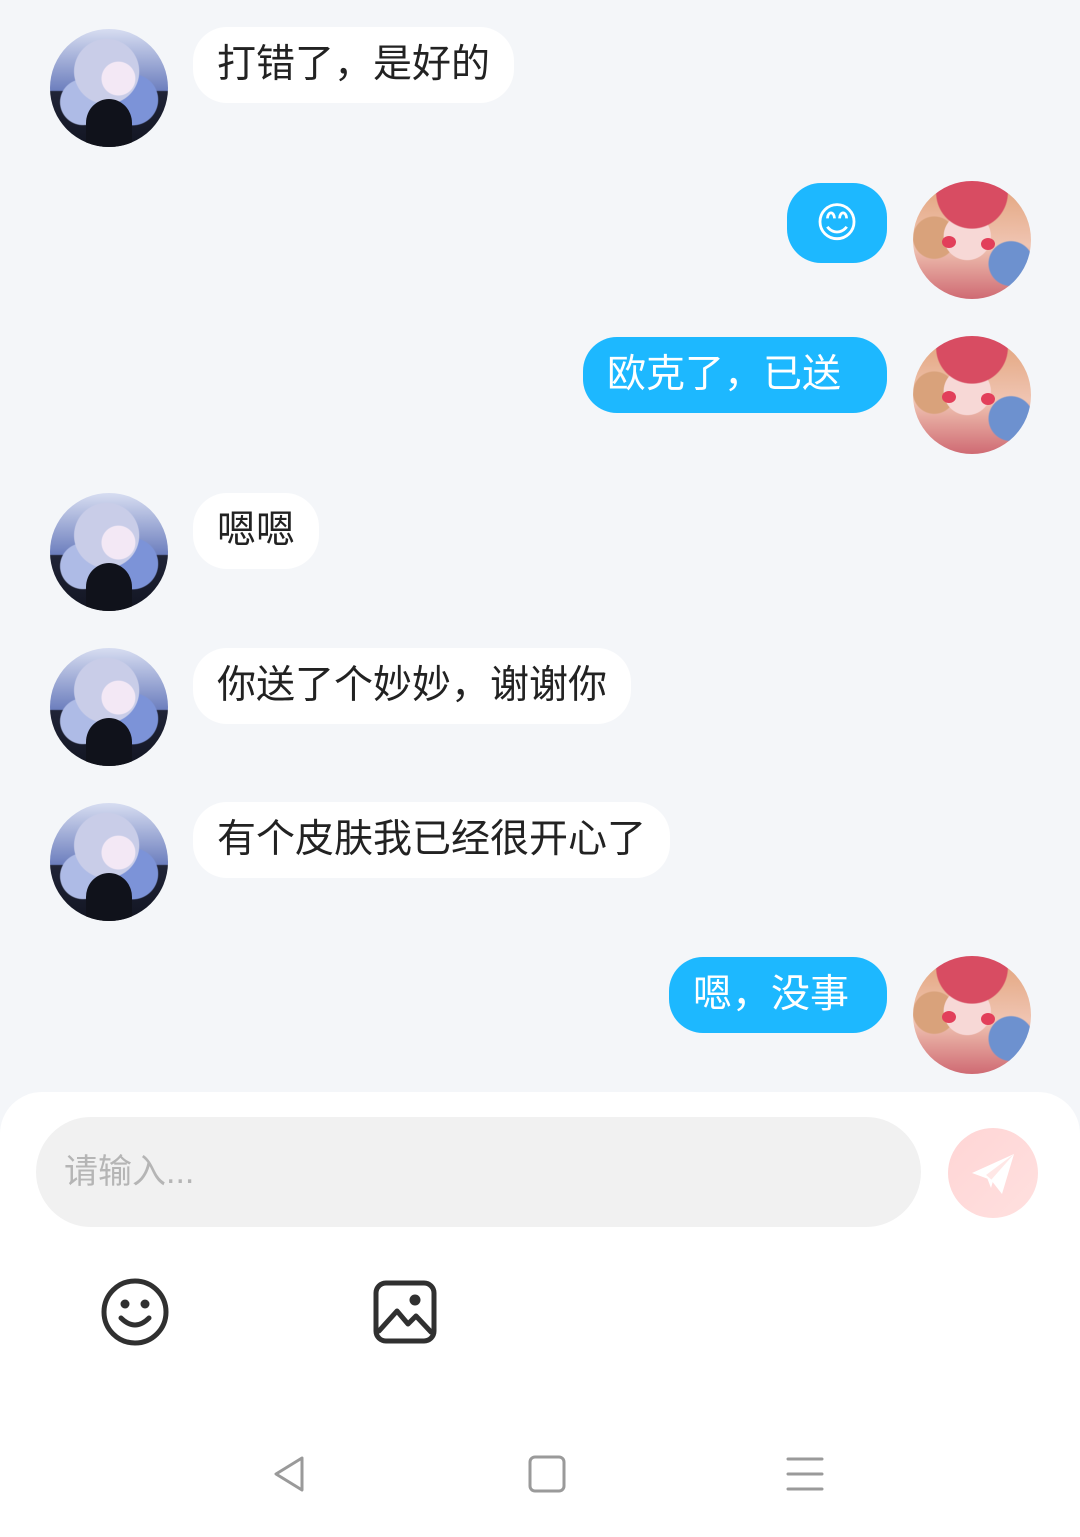  I want to click on image-icon, so click(405, 1312).